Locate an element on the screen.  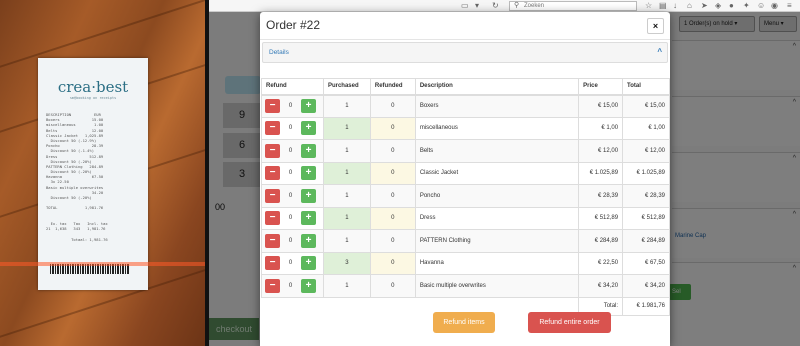
description-cell: Boxers is located at coordinates (497, 106).